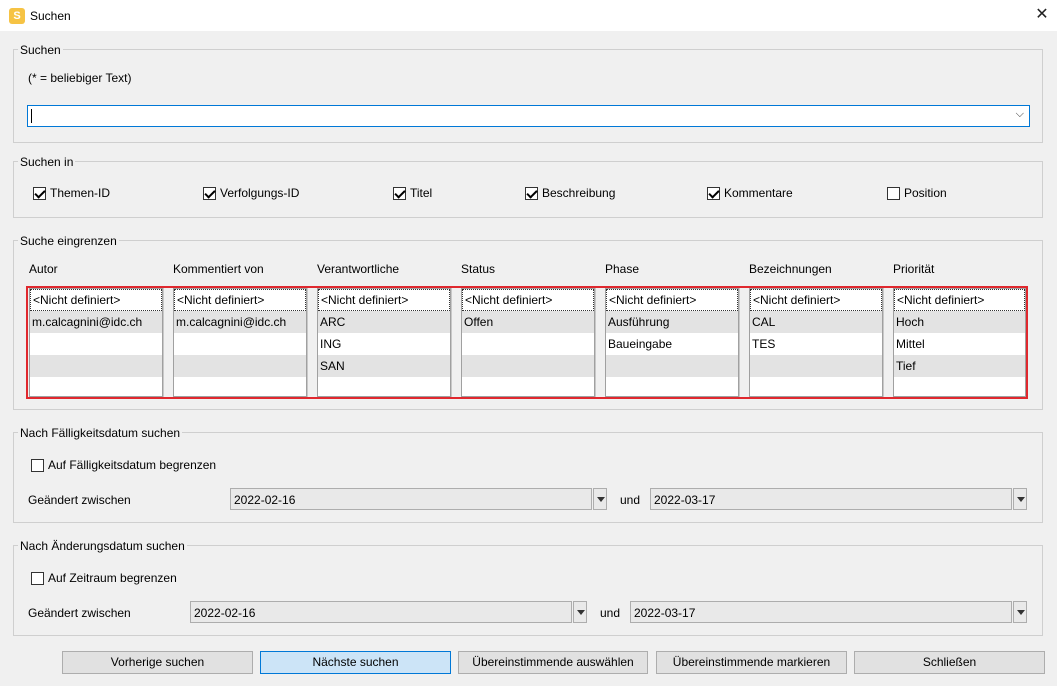 This screenshot has width=1057, height=686. I want to click on list-item: TES, so click(816, 344).